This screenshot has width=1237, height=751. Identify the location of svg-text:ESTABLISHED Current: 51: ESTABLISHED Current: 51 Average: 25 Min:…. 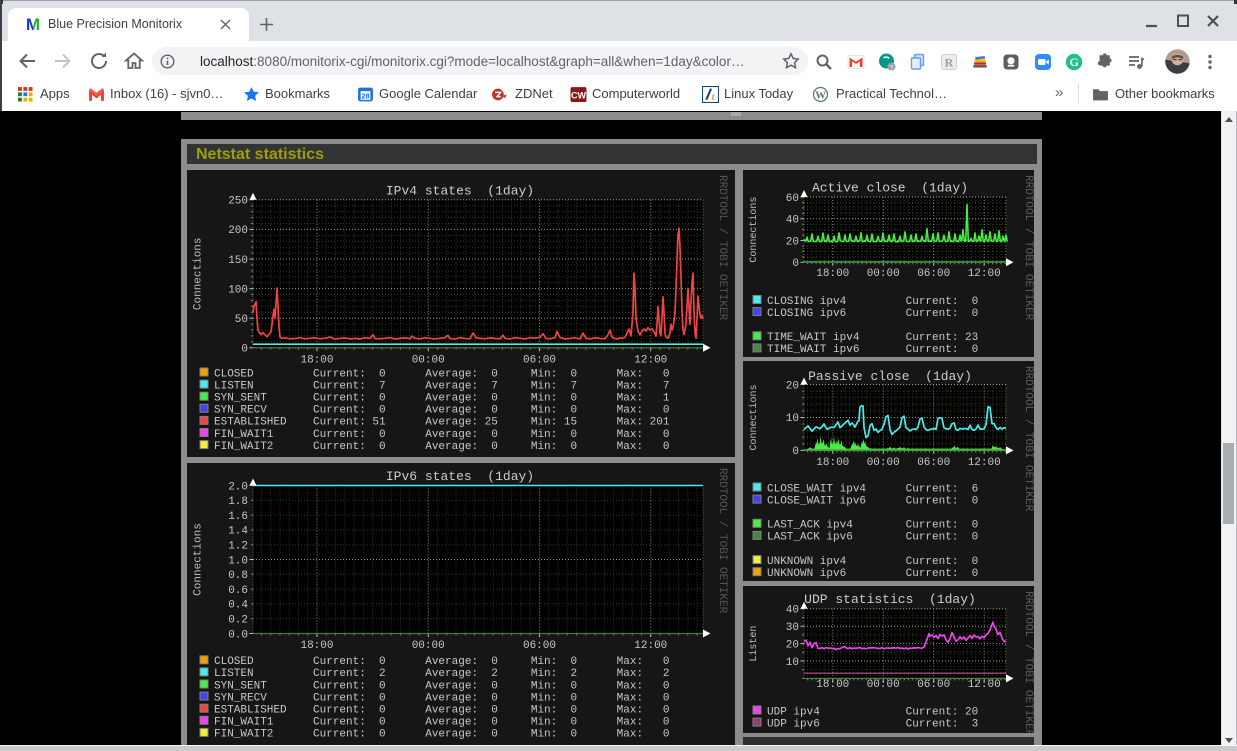
(442, 423).